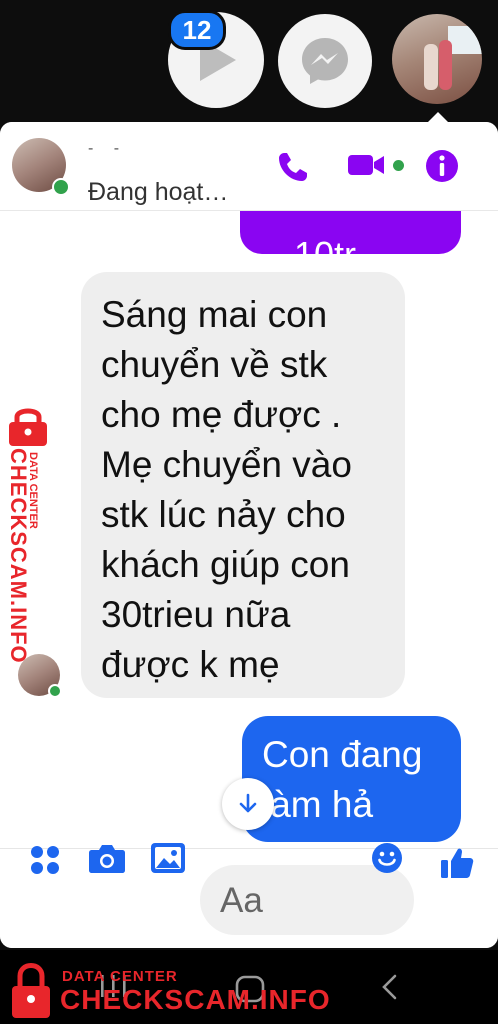 The image size is (498, 1024). What do you see at coordinates (307, 900) in the screenshot?
I see `message-input: Aa` at bounding box center [307, 900].